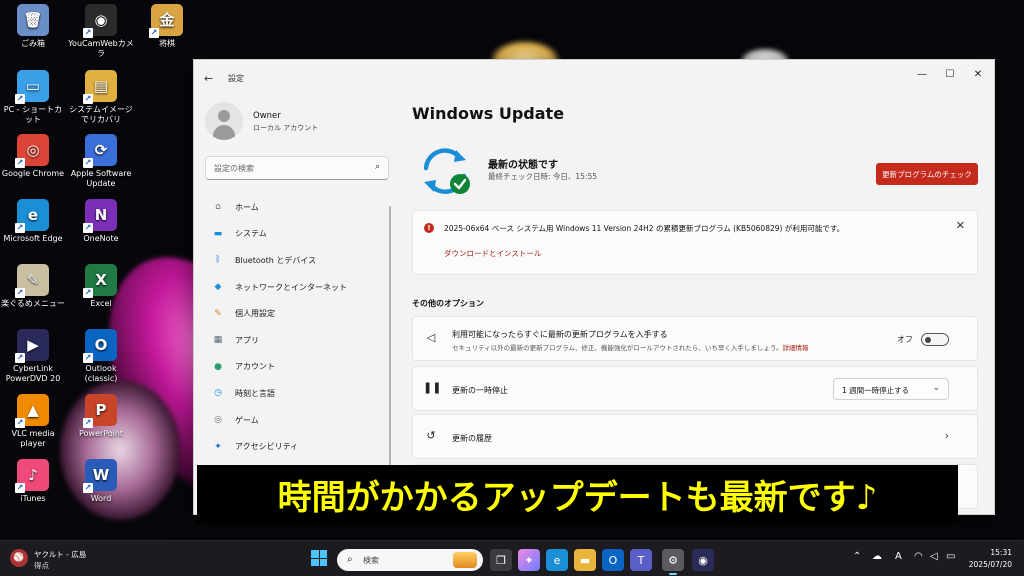 The width and height of the screenshot is (1024, 576). Describe the element at coordinates (33, 373) in the screenshot. I see `desktop-icon-label: CyberLink PowerDVD 20` at that location.